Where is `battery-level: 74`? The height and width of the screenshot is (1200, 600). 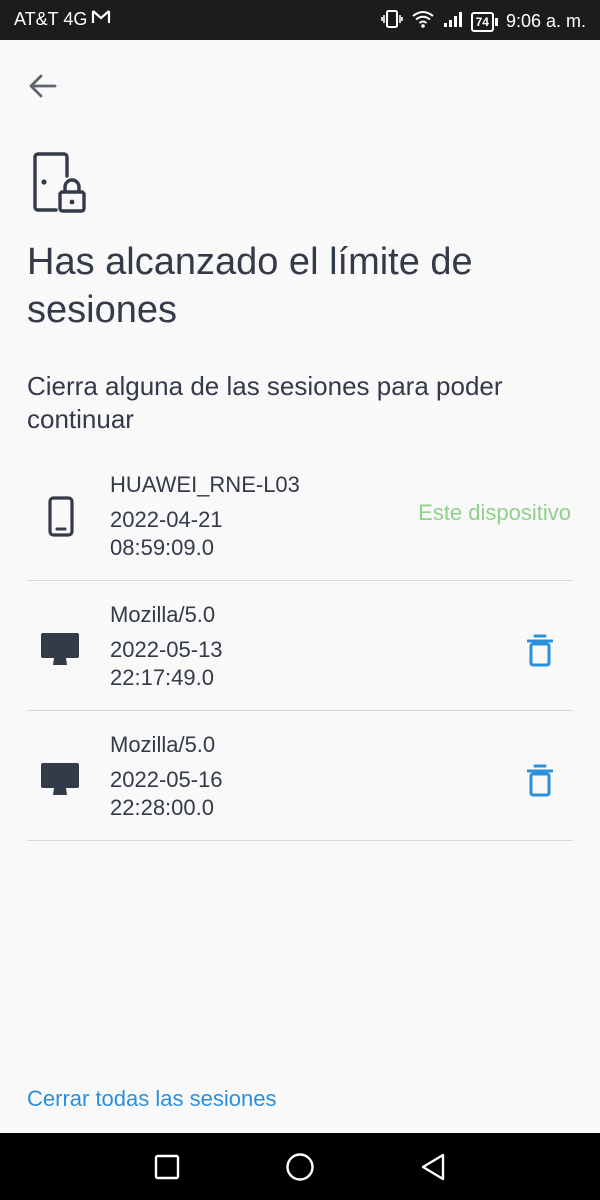
battery-level: 74 is located at coordinates (482, 21).